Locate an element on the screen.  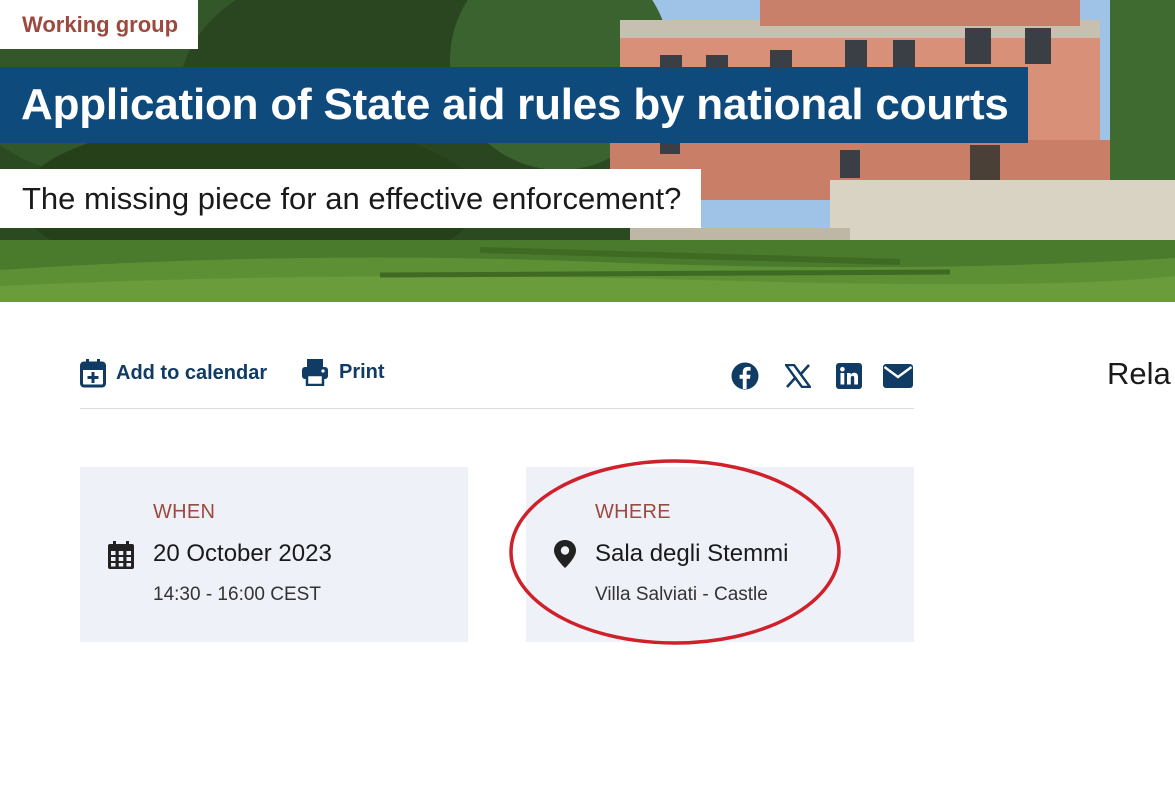
when-card: WHEN 20 October 2023 14:30 - 16:00 CEST is located at coordinates (274, 554).